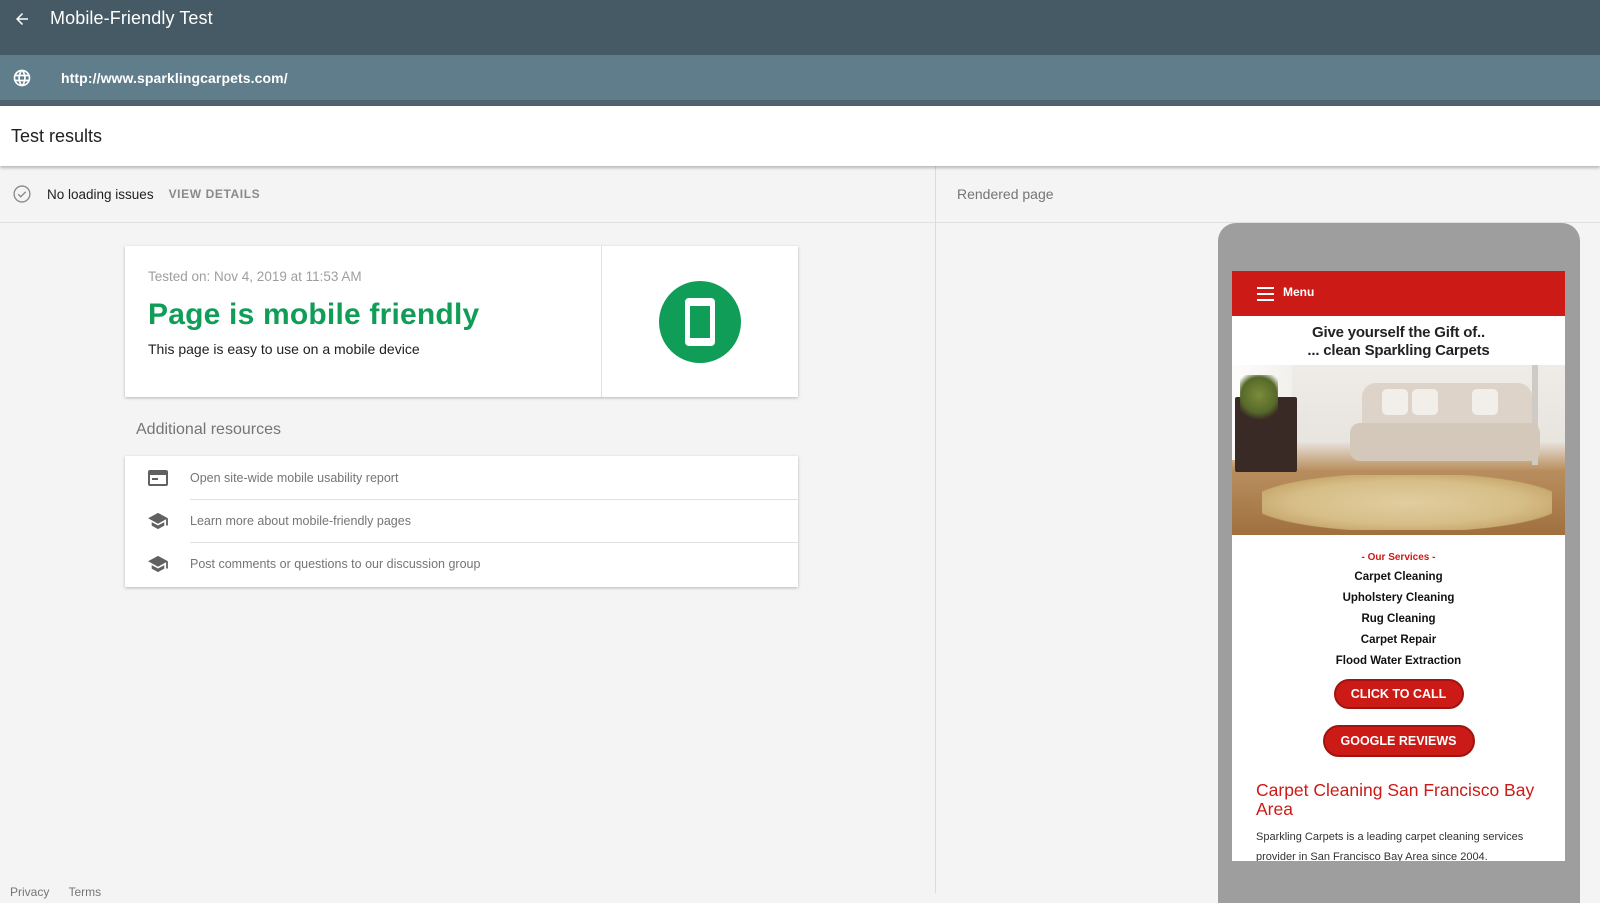 The height and width of the screenshot is (903, 1600). Describe the element at coordinates (1398, 293) in the screenshot. I see `site-menu-bar: Menu` at that location.